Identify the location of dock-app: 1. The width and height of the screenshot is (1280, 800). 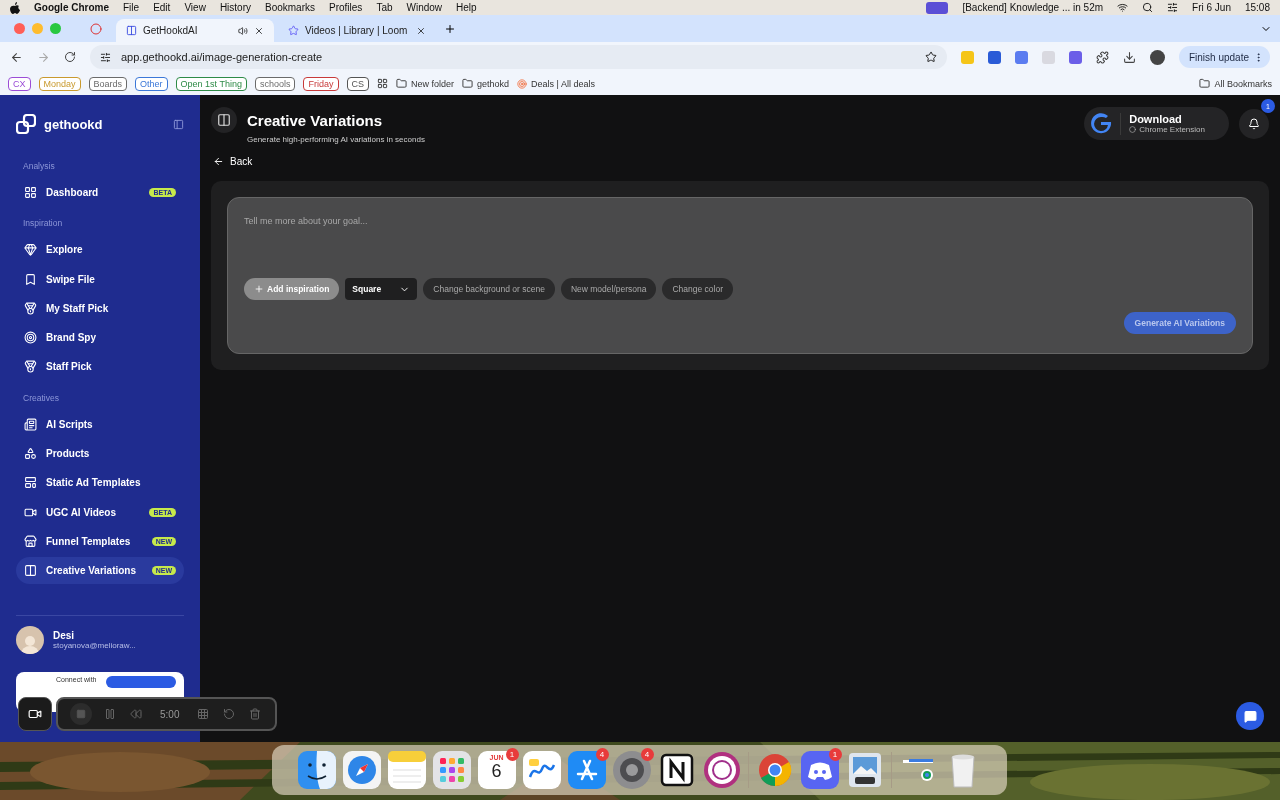
(819, 770).